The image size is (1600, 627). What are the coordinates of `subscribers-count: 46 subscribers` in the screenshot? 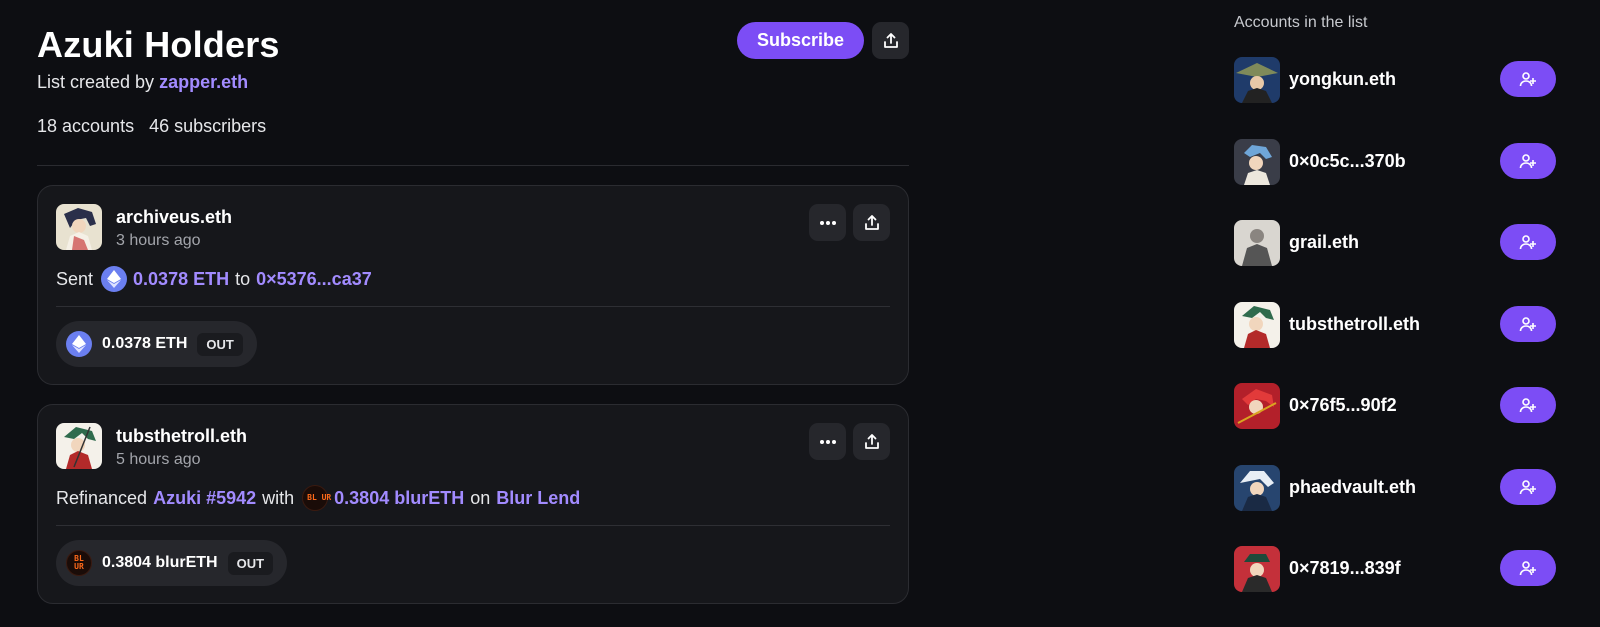 It's located at (207, 126).